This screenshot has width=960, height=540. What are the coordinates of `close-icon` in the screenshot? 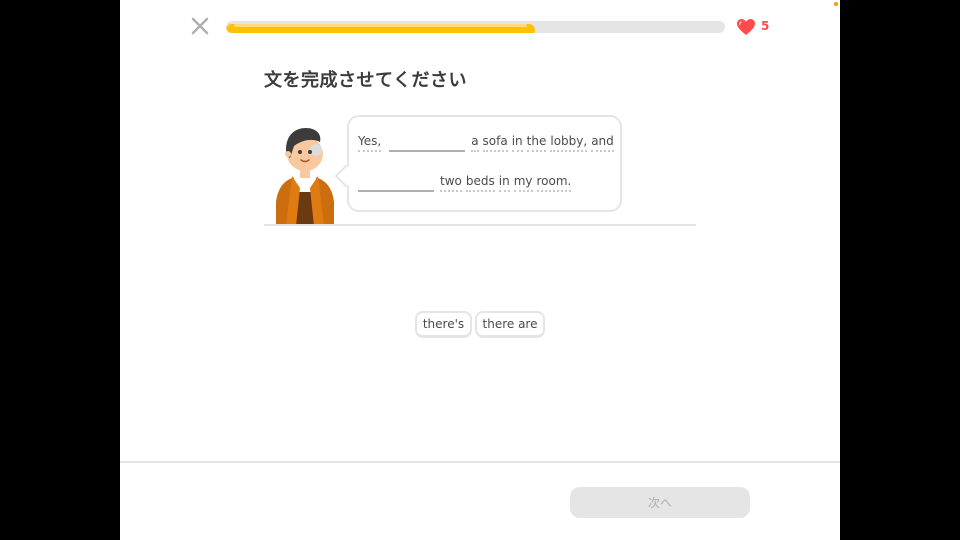 It's located at (200, 26).